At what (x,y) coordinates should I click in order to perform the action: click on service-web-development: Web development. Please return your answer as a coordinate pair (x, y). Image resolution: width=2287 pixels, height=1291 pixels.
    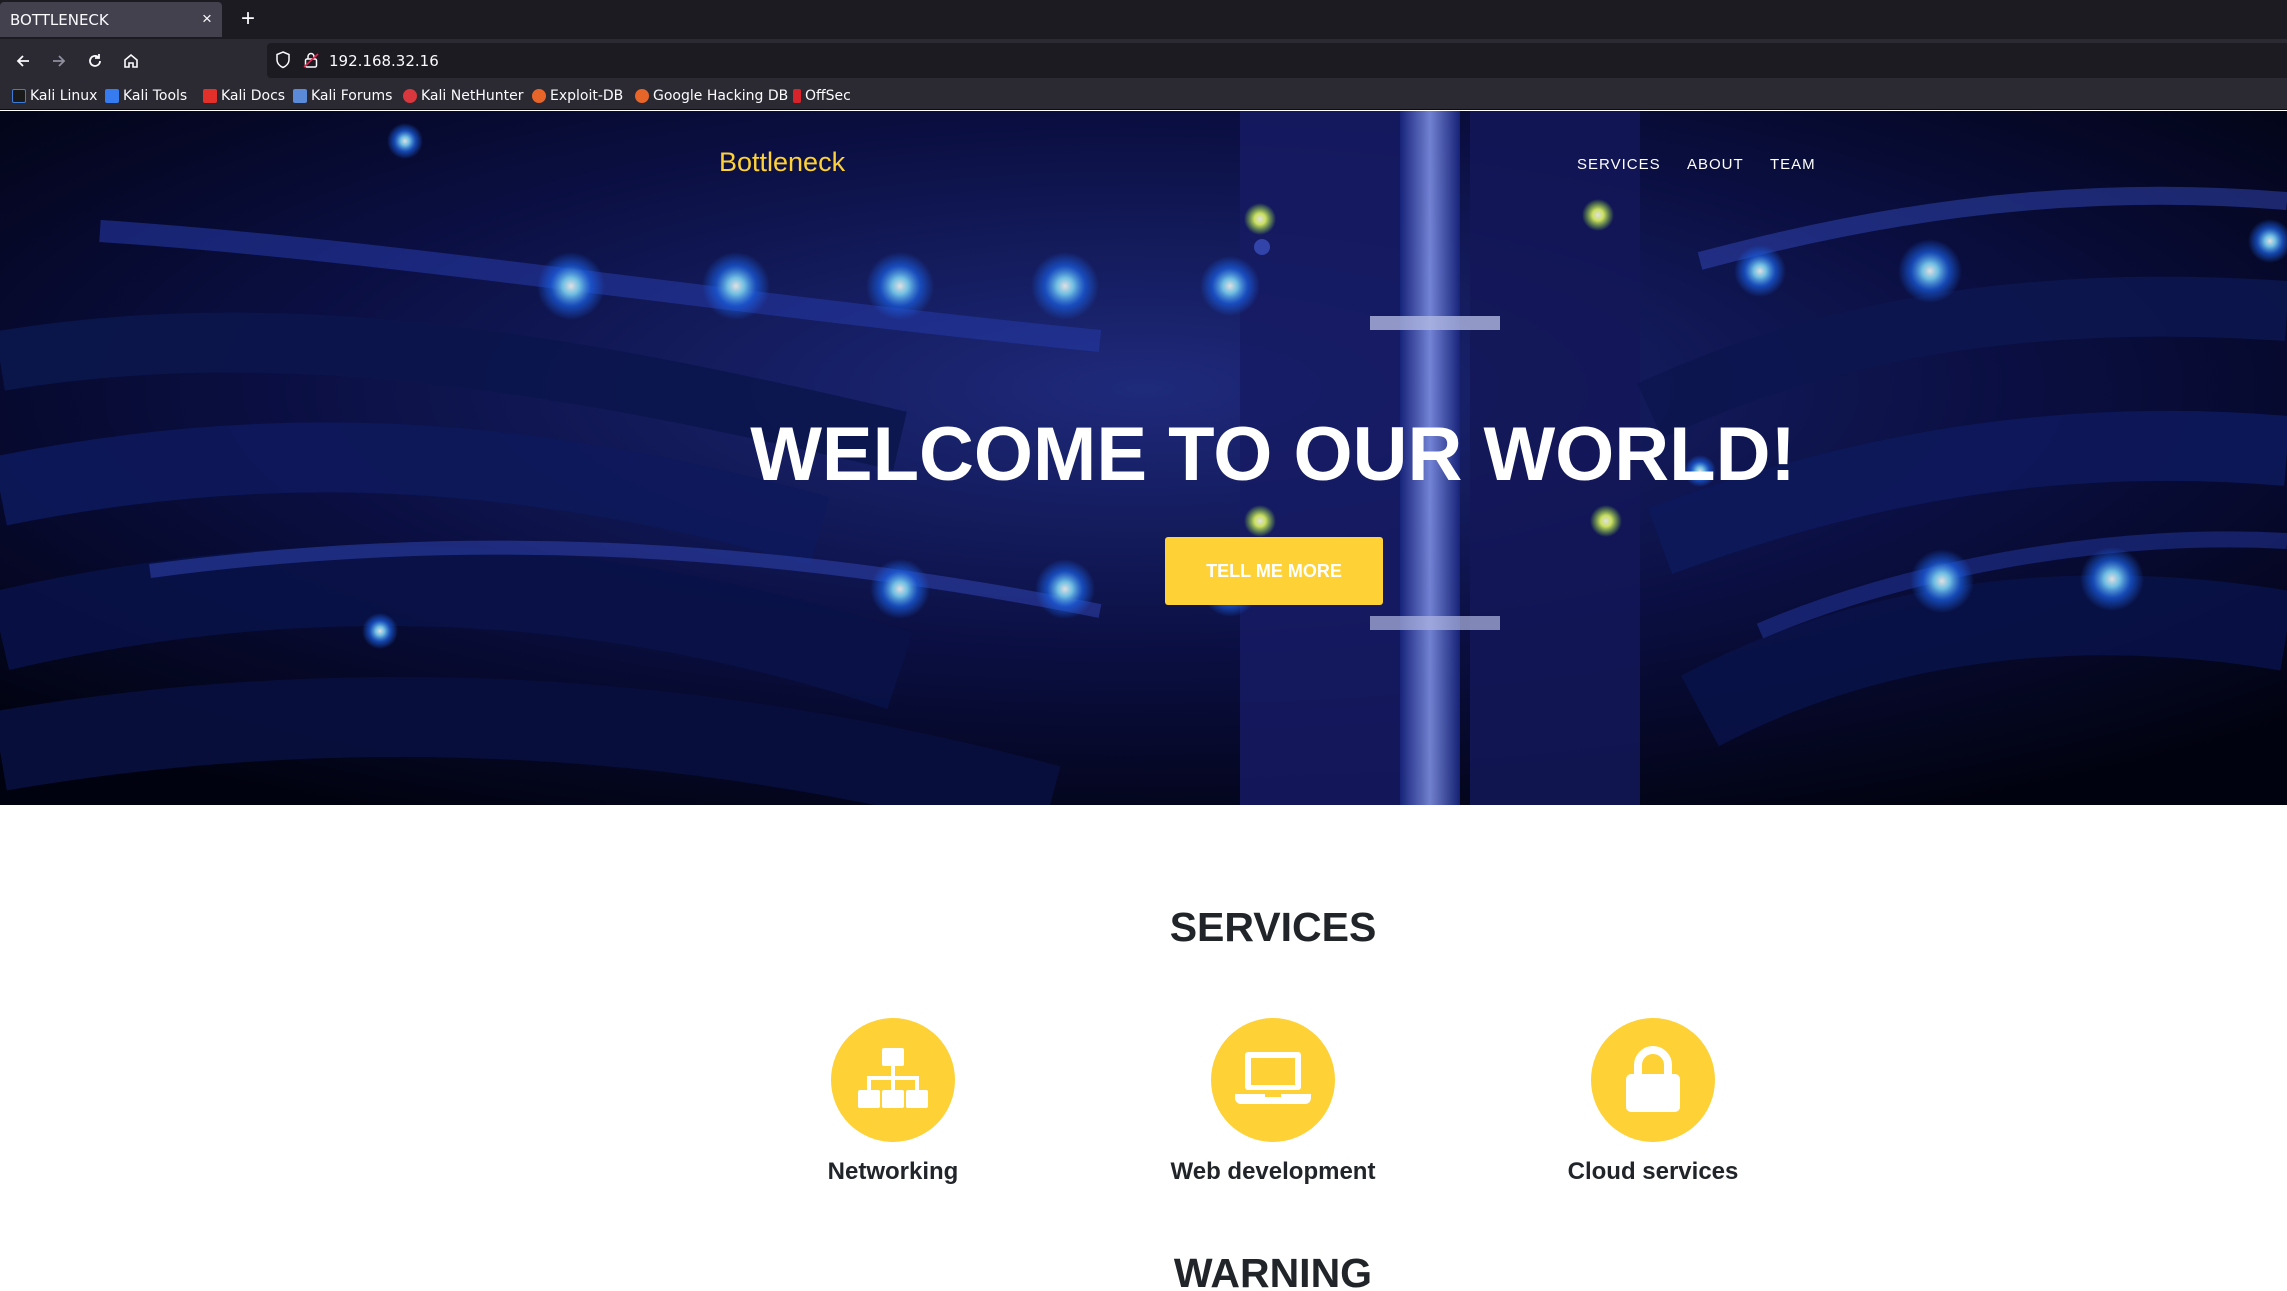
    Looking at the image, I should click on (1273, 1102).